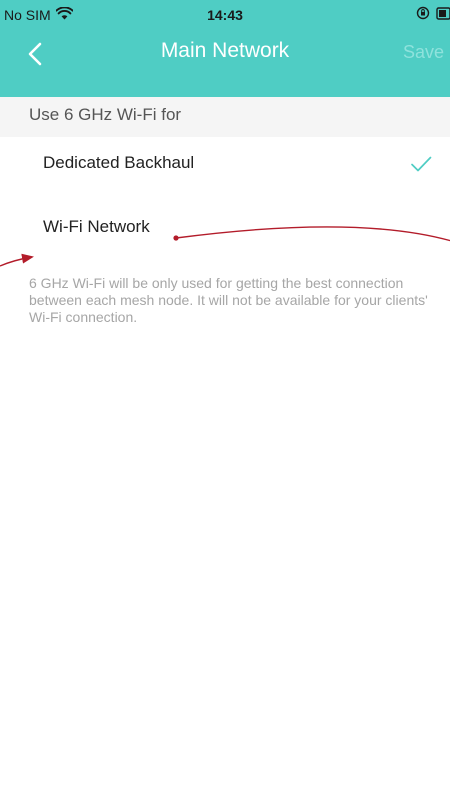 This screenshot has width=450, height=809. Describe the element at coordinates (225, 117) in the screenshot. I see `section-header: Use 6 GHz Wi-Fi for` at that location.